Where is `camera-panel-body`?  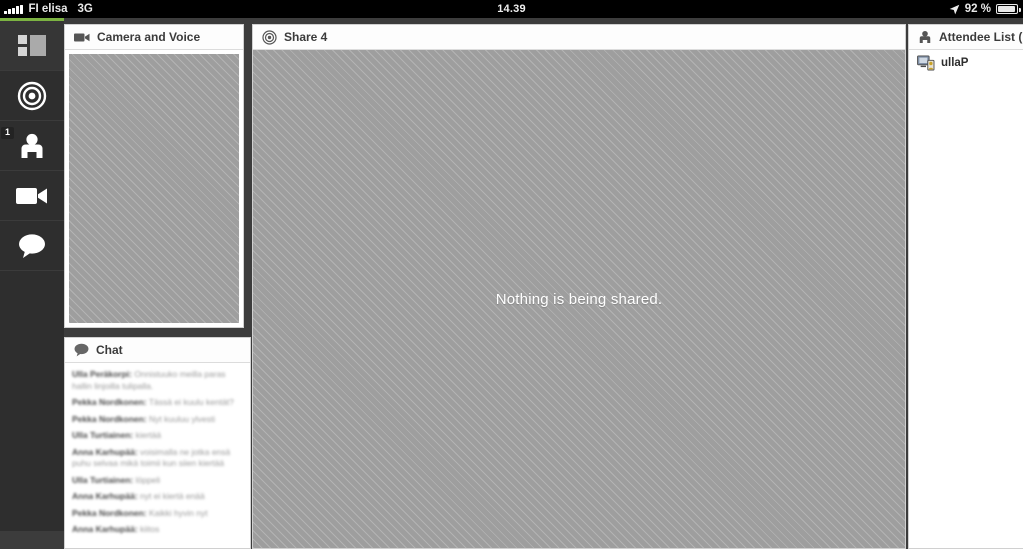 camera-panel-body is located at coordinates (154, 188).